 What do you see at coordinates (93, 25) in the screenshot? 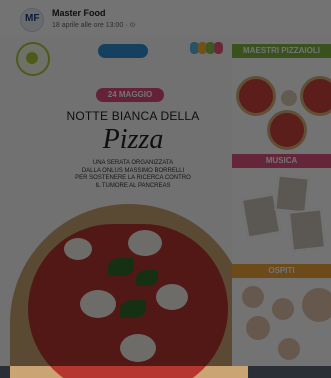
I see `post-timestamp: 18 aprile alle ore 13:00 · ⊙` at bounding box center [93, 25].